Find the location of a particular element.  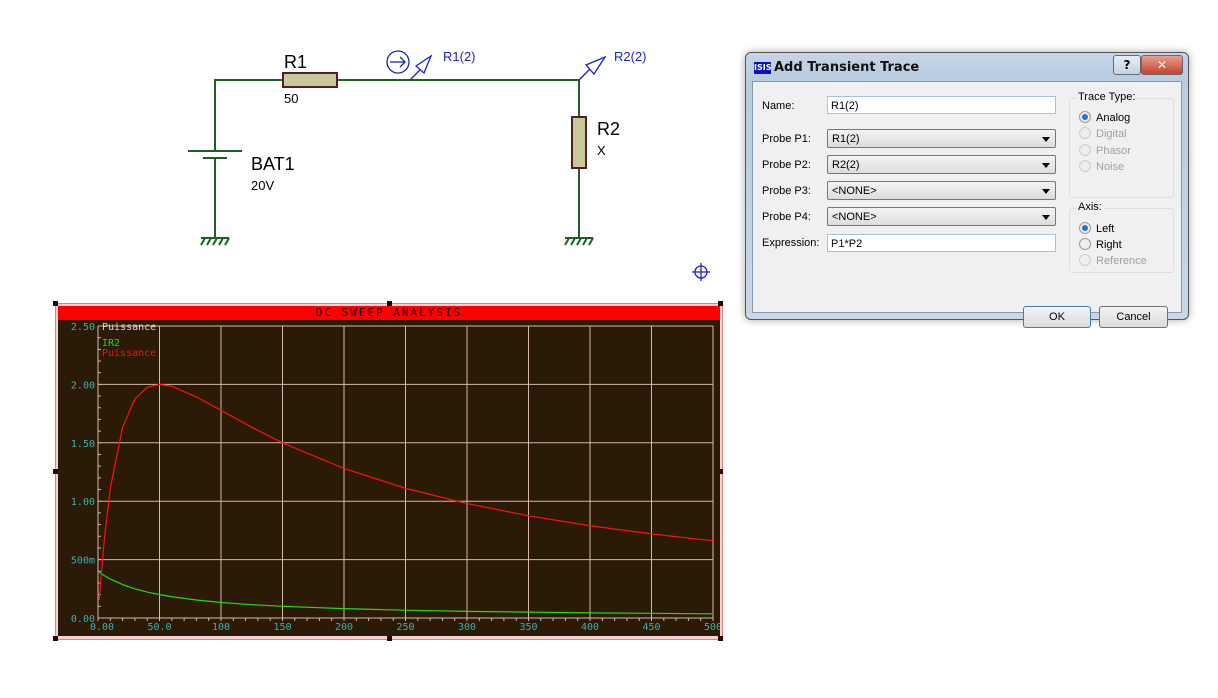

probe-p4-value: <NONE> is located at coordinates (854, 217).